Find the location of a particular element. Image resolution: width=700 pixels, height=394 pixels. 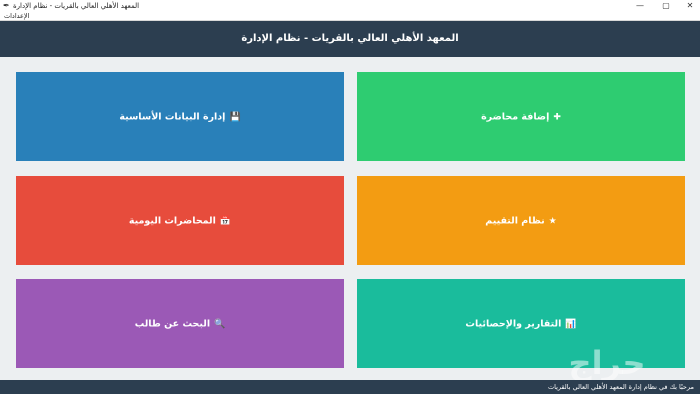

minimize-button: — is located at coordinates (640, 6).